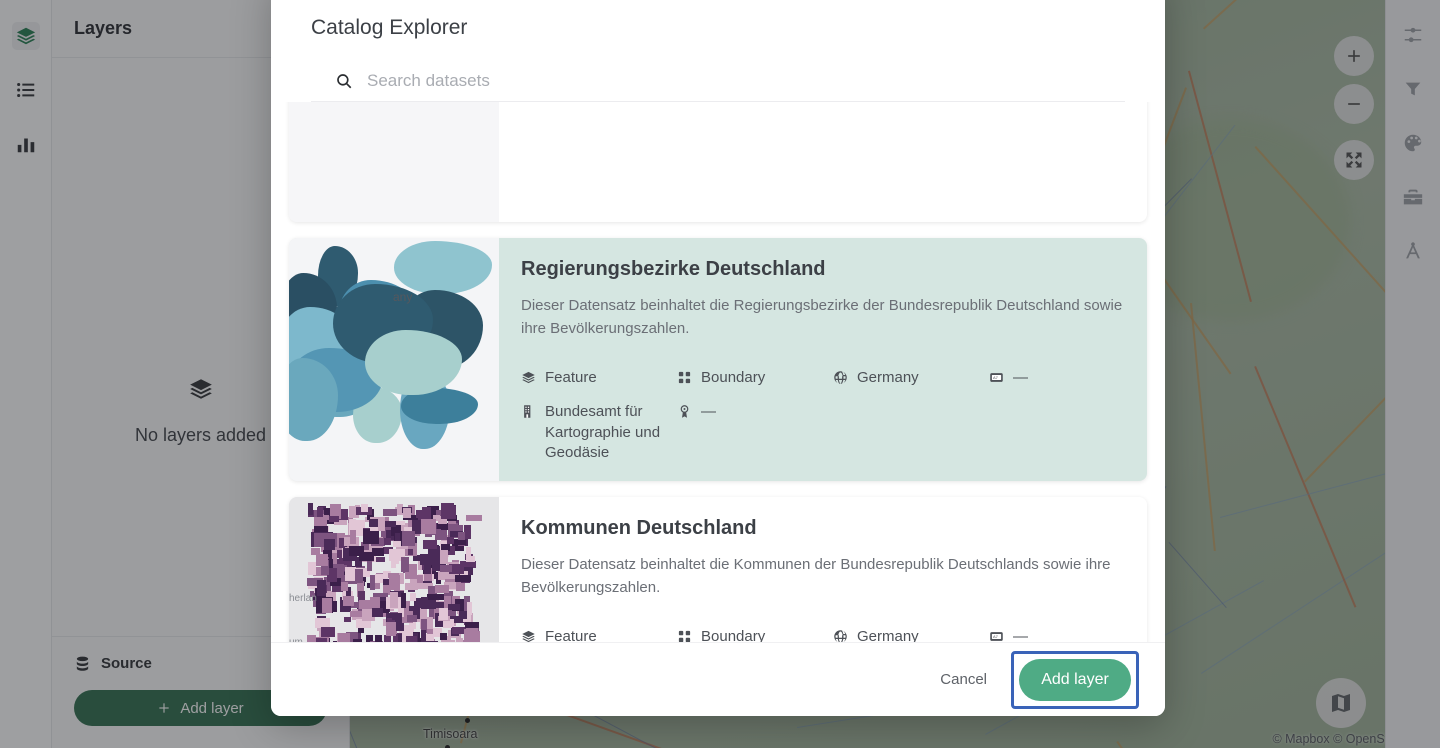 This screenshot has height=748, width=1440. What do you see at coordinates (673, 269) in the screenshot?
I see `dataset-title: Regierungsbezirke Deutschland` at bounding box center [673, 269].